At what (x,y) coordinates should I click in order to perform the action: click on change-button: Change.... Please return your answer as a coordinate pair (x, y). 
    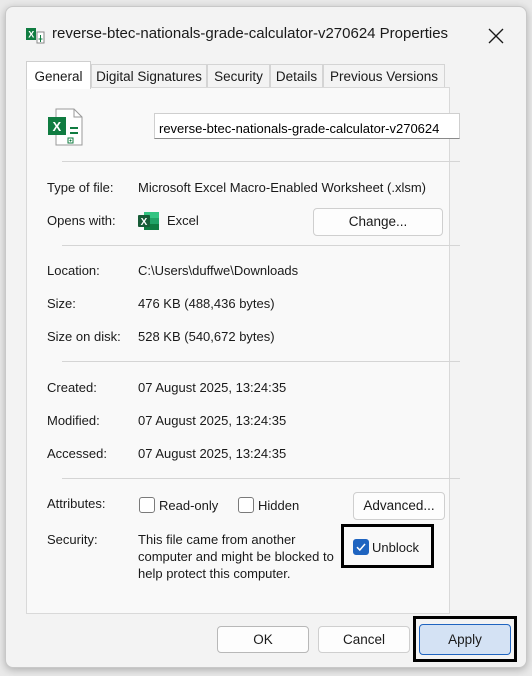
    Looking at the image, I should click on (378, 222).